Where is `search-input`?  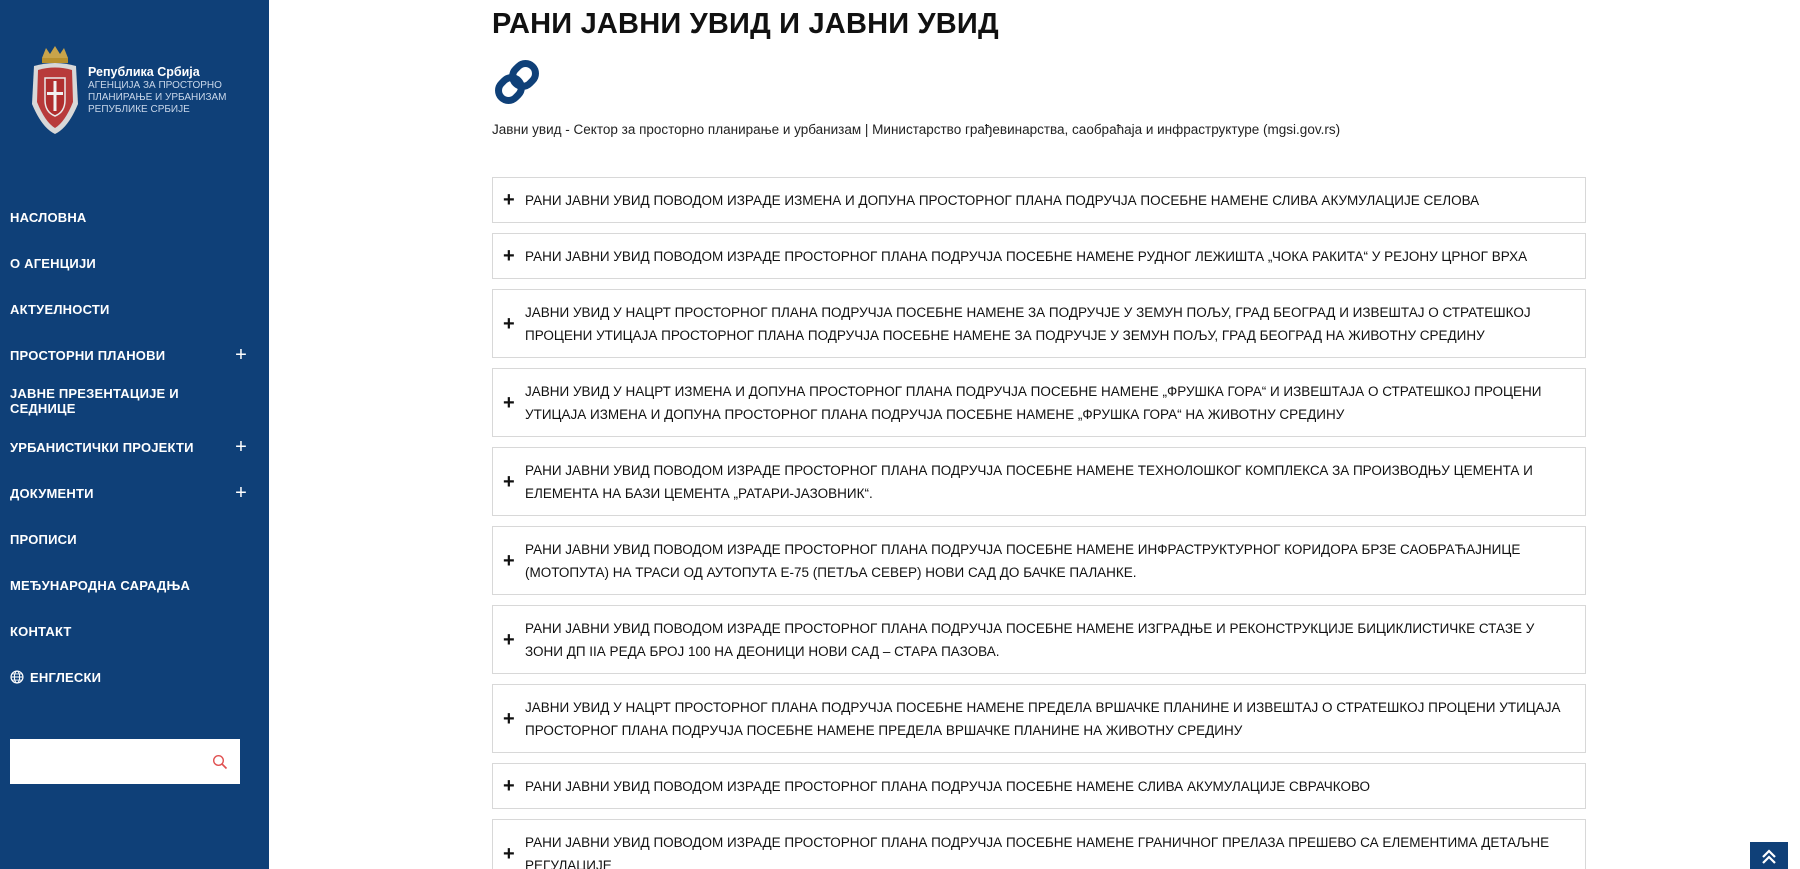
search-input is located at coordinates (105, 761).